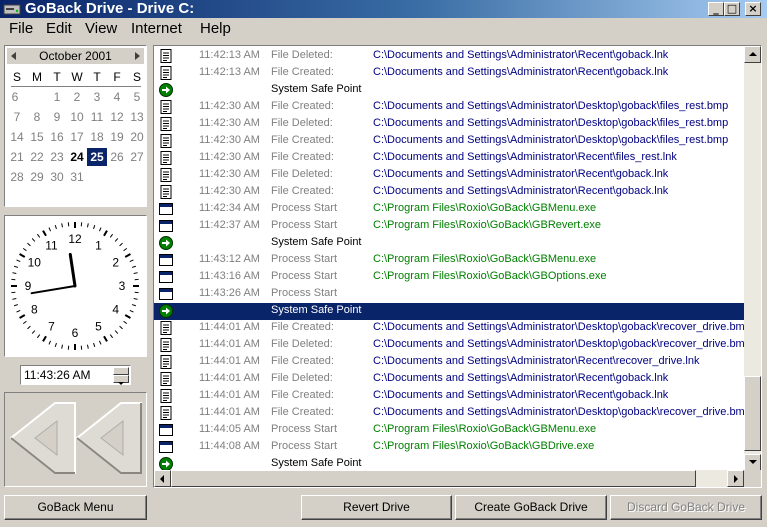  What do you see at coordinates (121, 380) in the screenshot?
I see `time-down-button` at bounding box center [121, 380].